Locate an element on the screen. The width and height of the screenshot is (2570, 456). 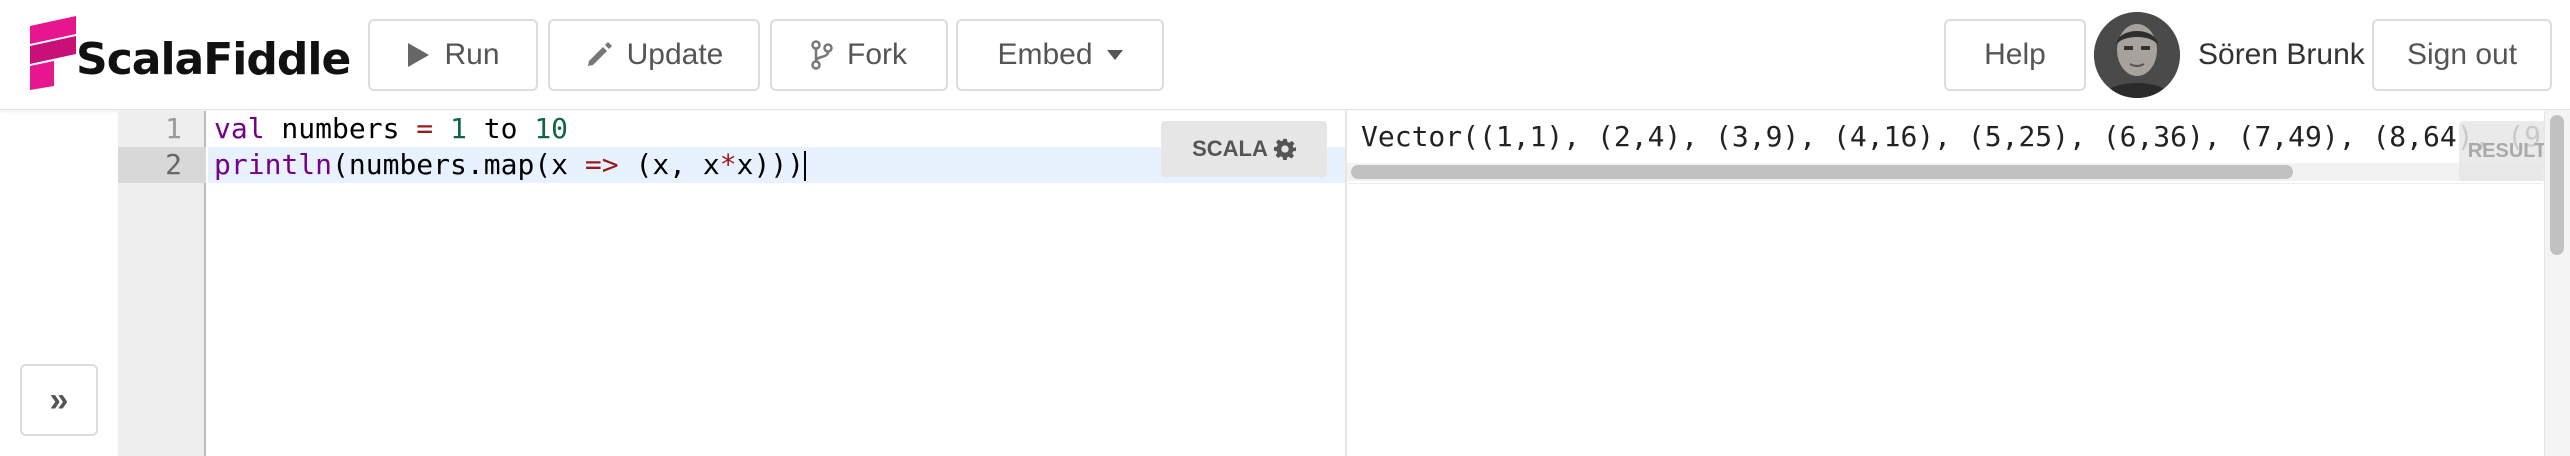
update-button-label: Update is located at coordinates (675, 54).